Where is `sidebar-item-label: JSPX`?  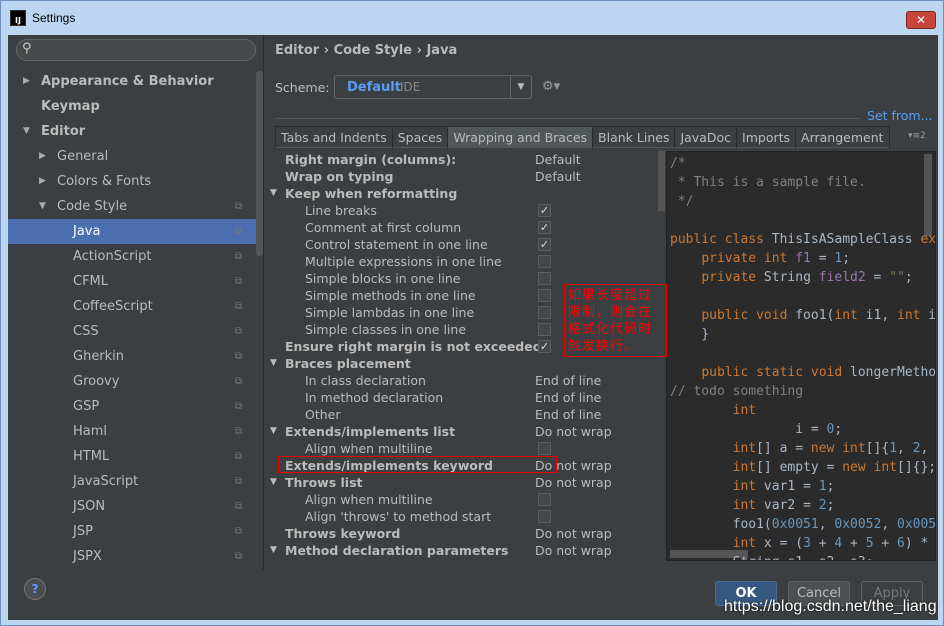 sidebar-item-label: JSPX is located at coordinates (87, 556).